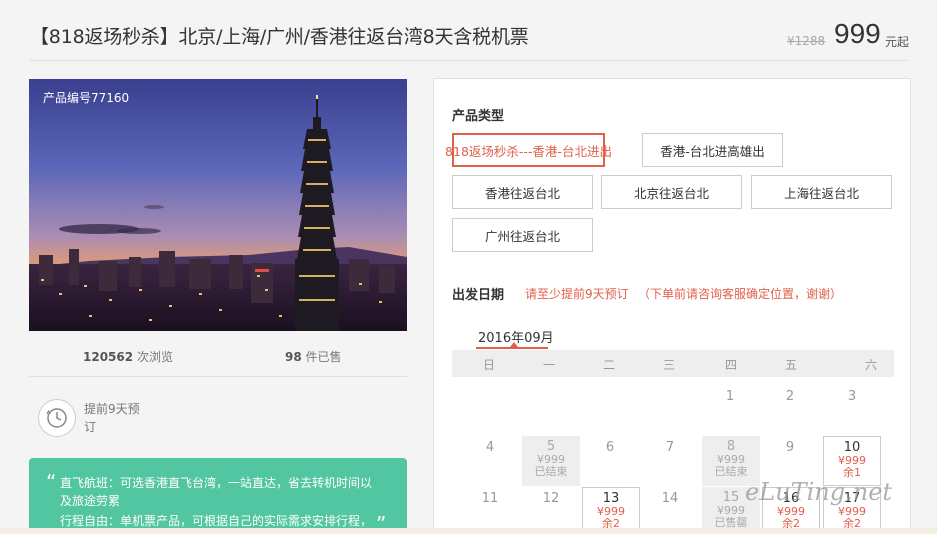 The height and width of the screenshot is (534, 937). I want to click on month-underline, so click(512, 348).